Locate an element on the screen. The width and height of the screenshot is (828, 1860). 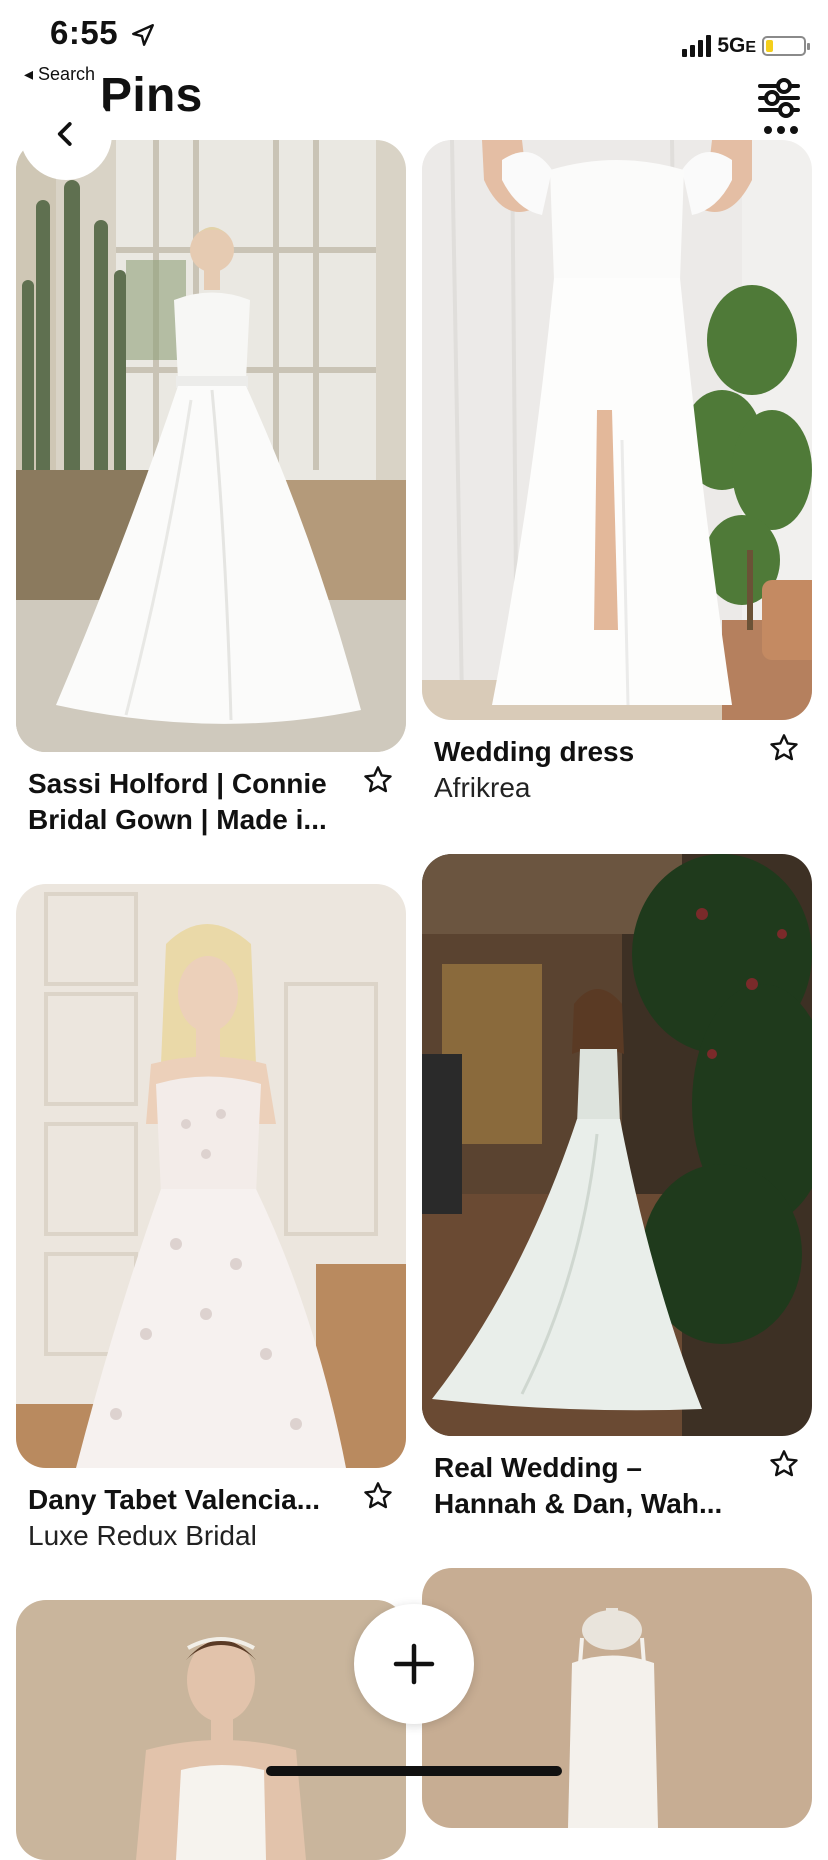
dress-on-mannequin-photo is located at coordinates (617, 1698).